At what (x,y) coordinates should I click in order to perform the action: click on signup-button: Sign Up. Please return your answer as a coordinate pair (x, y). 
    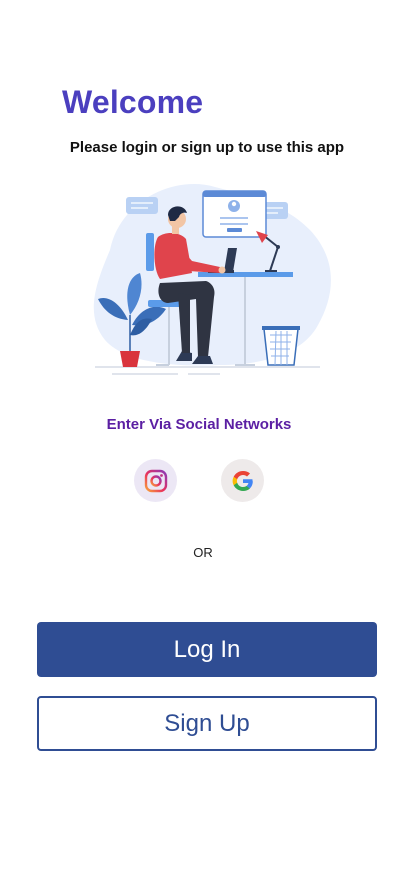
    Looking at the image, I should click on (207, 723).